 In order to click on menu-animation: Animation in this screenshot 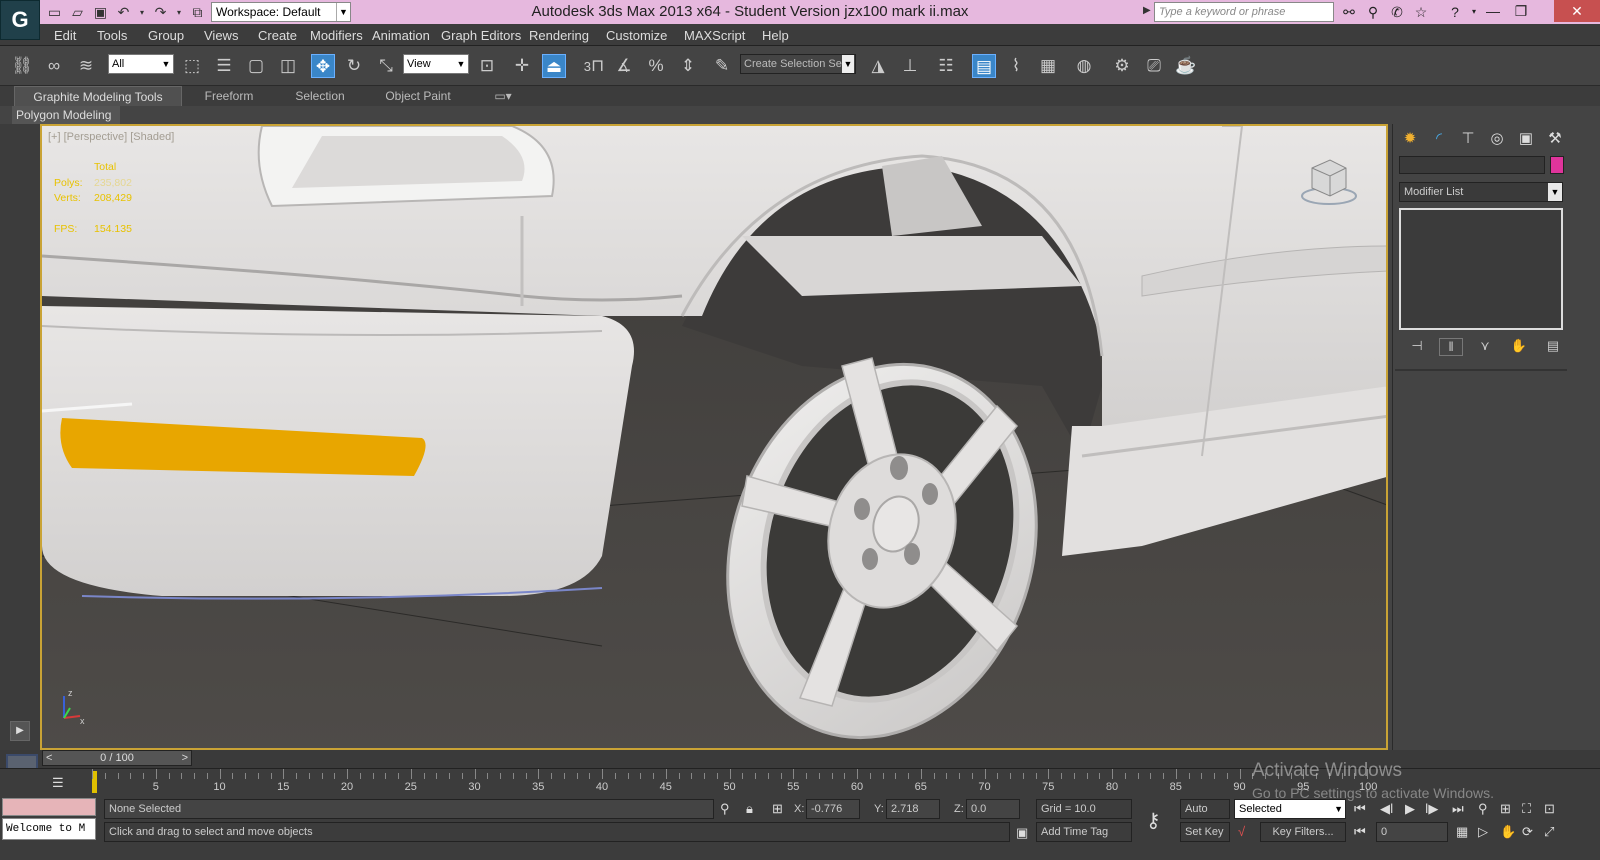, I will do `click(401, 35)`.